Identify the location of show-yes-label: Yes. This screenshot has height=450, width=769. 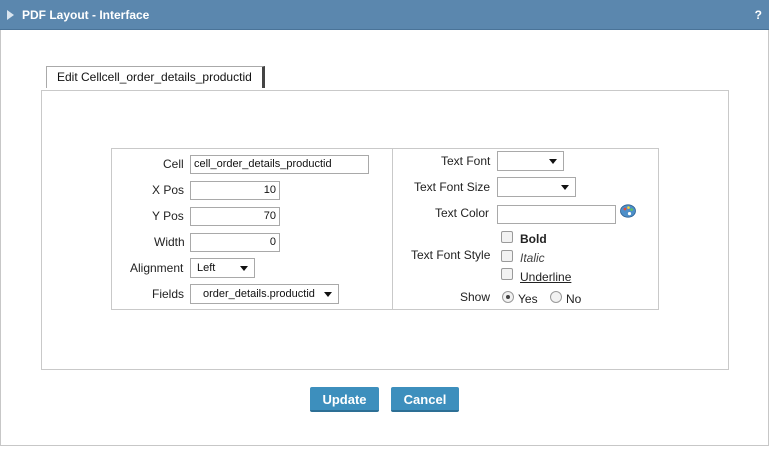
(528, 299).